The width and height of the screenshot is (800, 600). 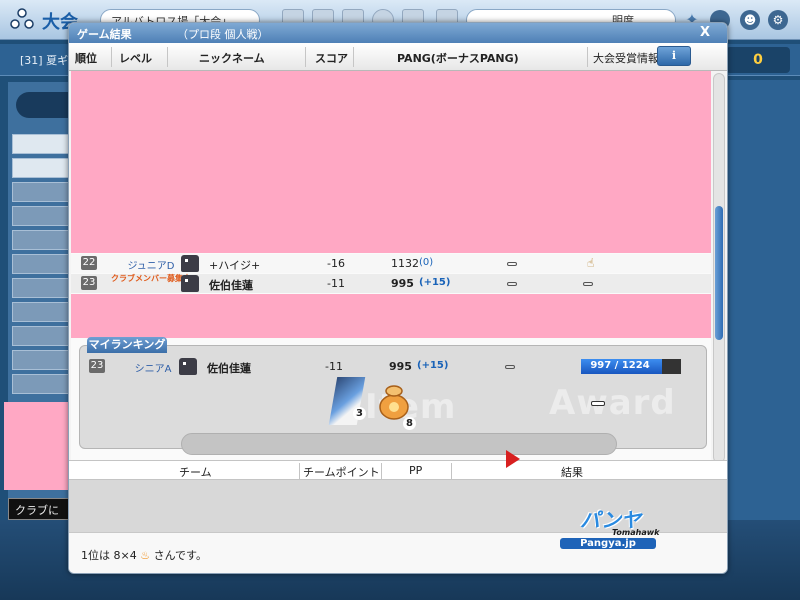 I want to click on pang-bag-icon, so click(x=394, y=402).